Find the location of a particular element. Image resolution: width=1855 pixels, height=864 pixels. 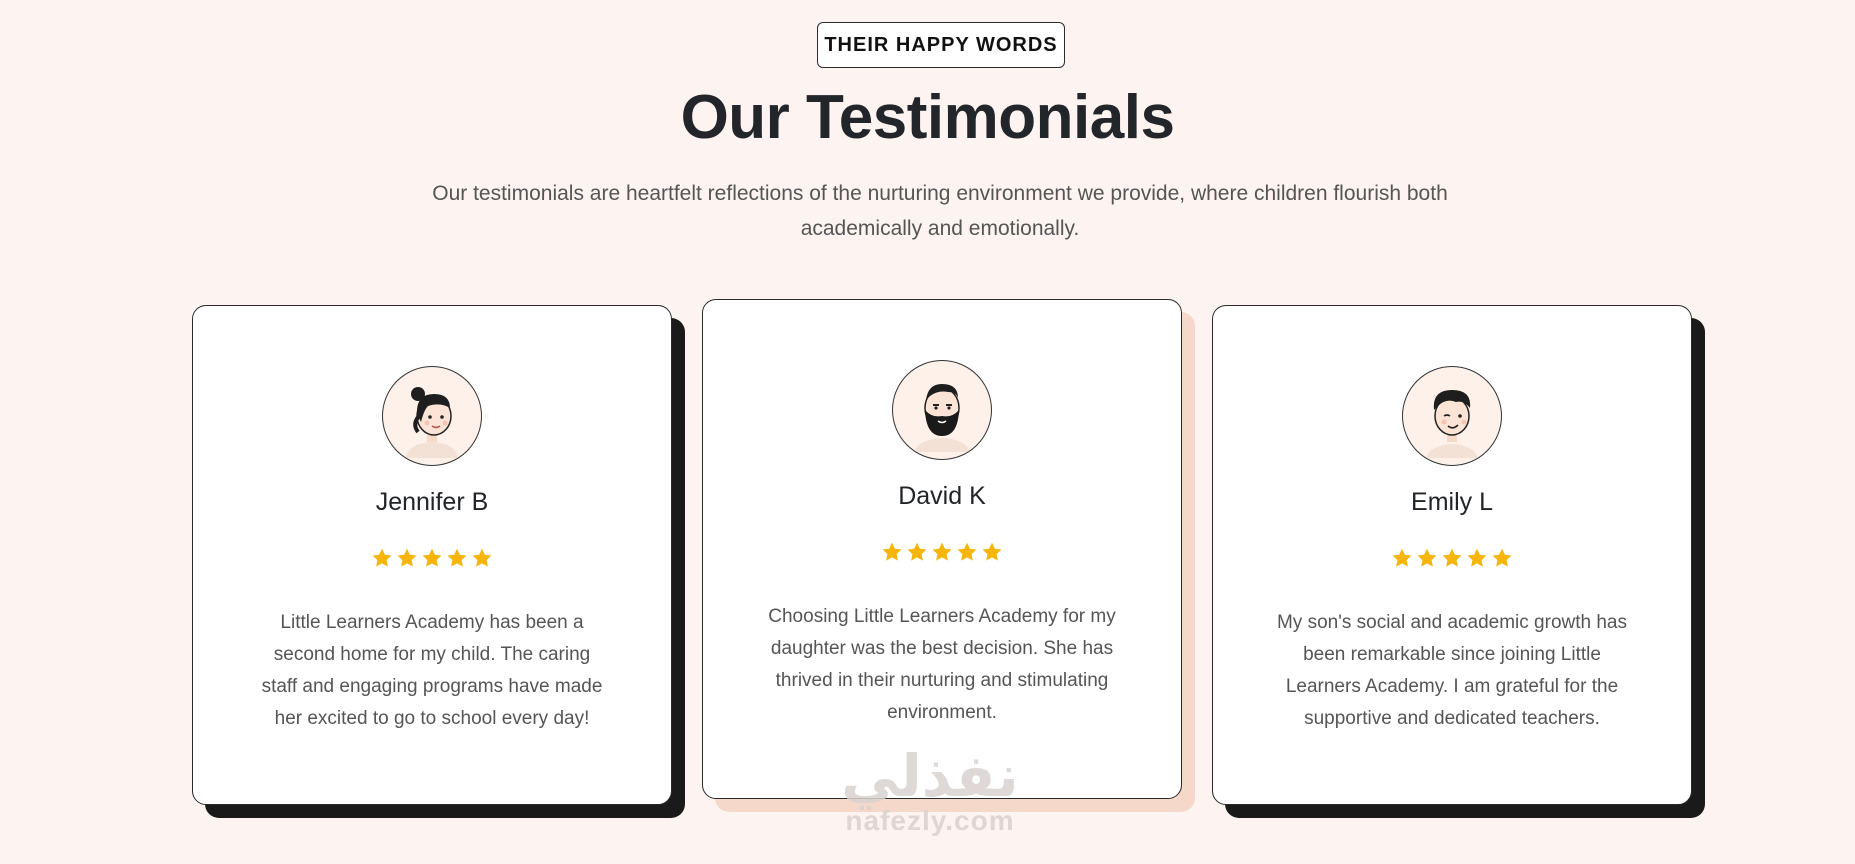

young-man-avatar-icon is located at coordinates (1452, 416).